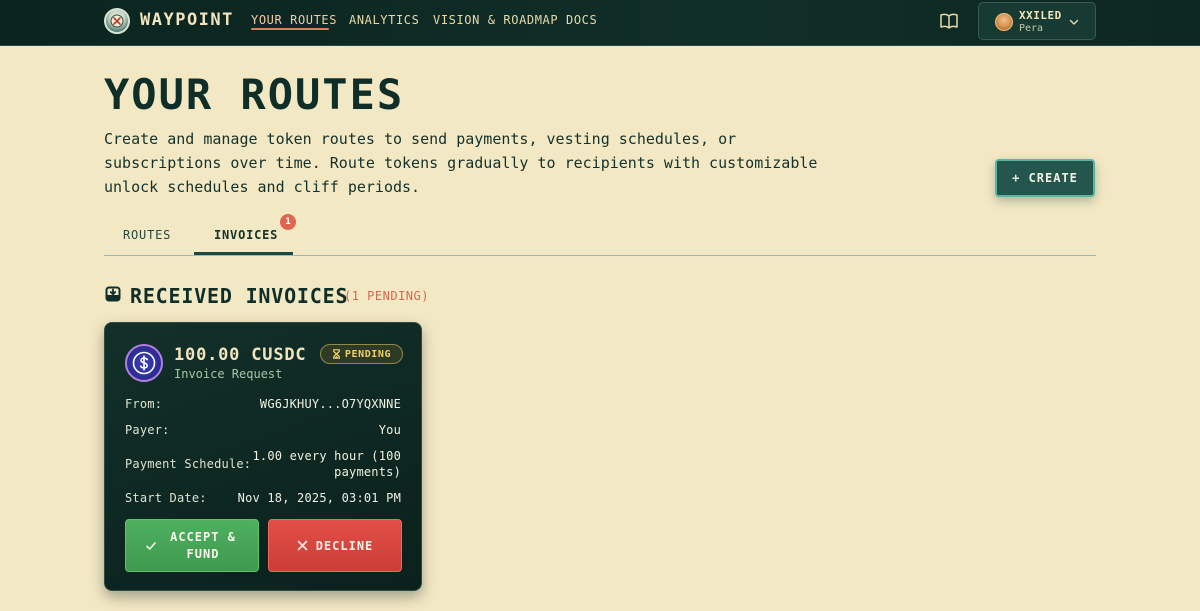  What do you see at coordinates (1040, 15) in the screenshot?
I see `user-name: XXILED` at bounding box center [1040, 15].